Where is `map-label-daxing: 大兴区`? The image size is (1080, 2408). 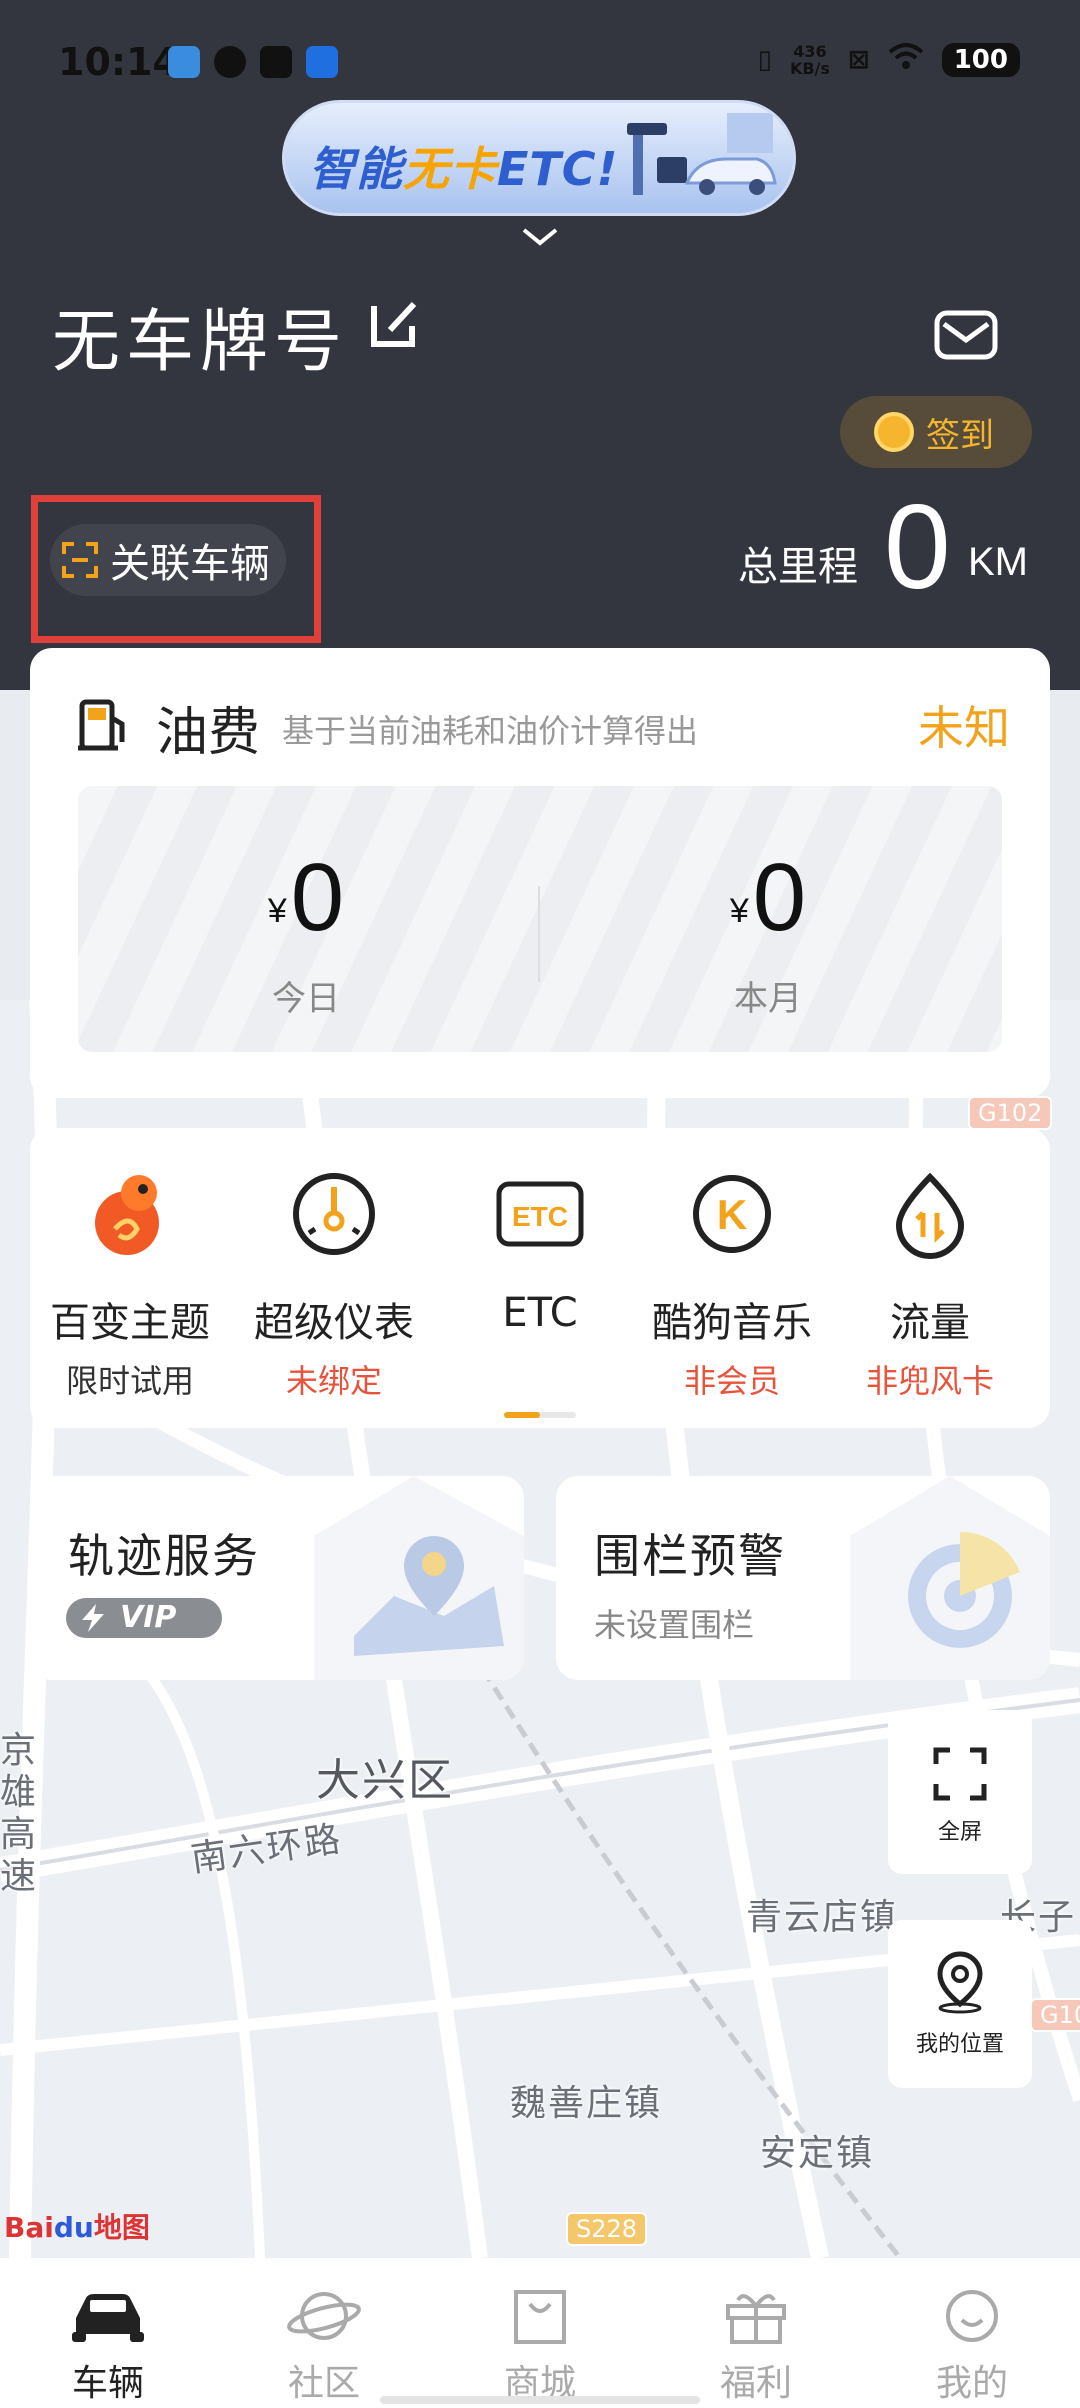
map-label-daxing: 大兴区 is located at coordinates (385, 1780).